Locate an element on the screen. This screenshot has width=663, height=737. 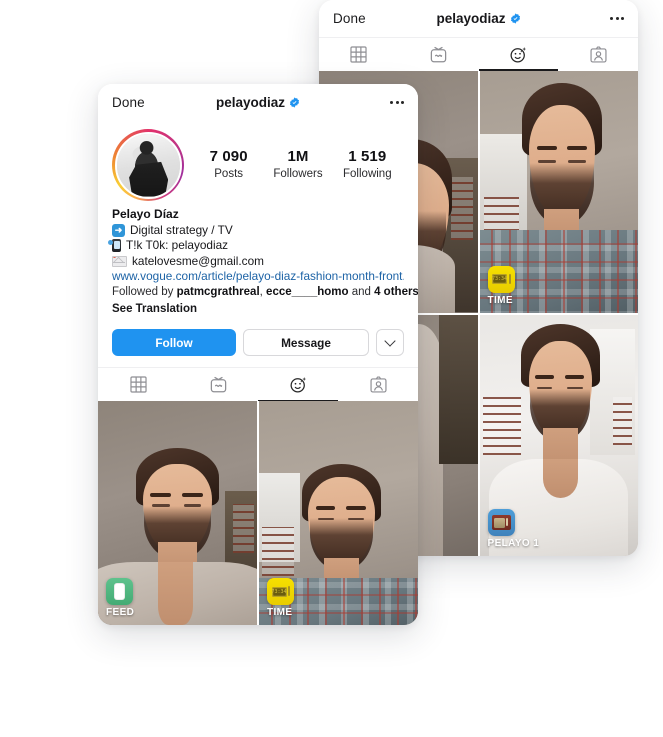
envelope-emoji is located at coordinates (119, 262).